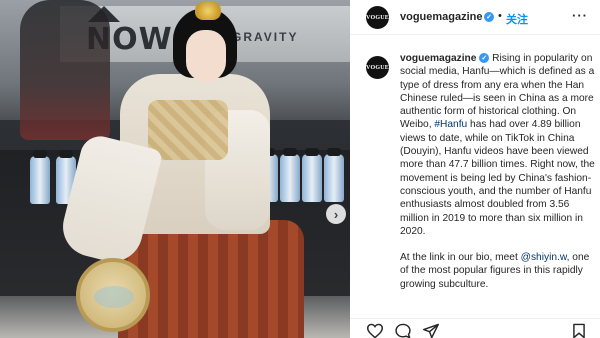 This screenshot has height=338, width=600. What do you see at coordinates (475, 328) in the screenshot?
I see `action-bar` at bounding box center [475, 328].